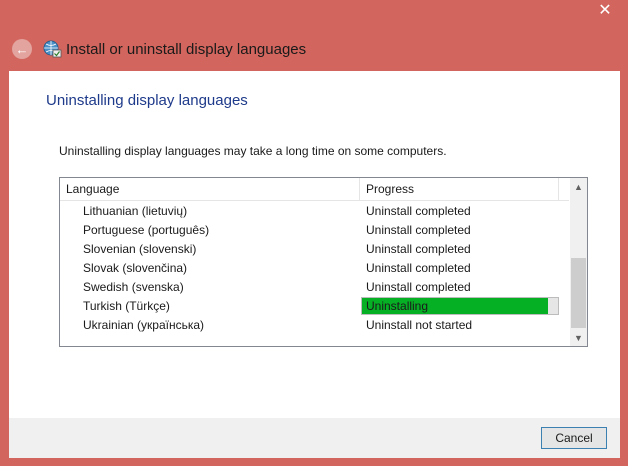  I want to click on list-item: Slovak (slovenčina) Uninstall completed, so click(314, 268).